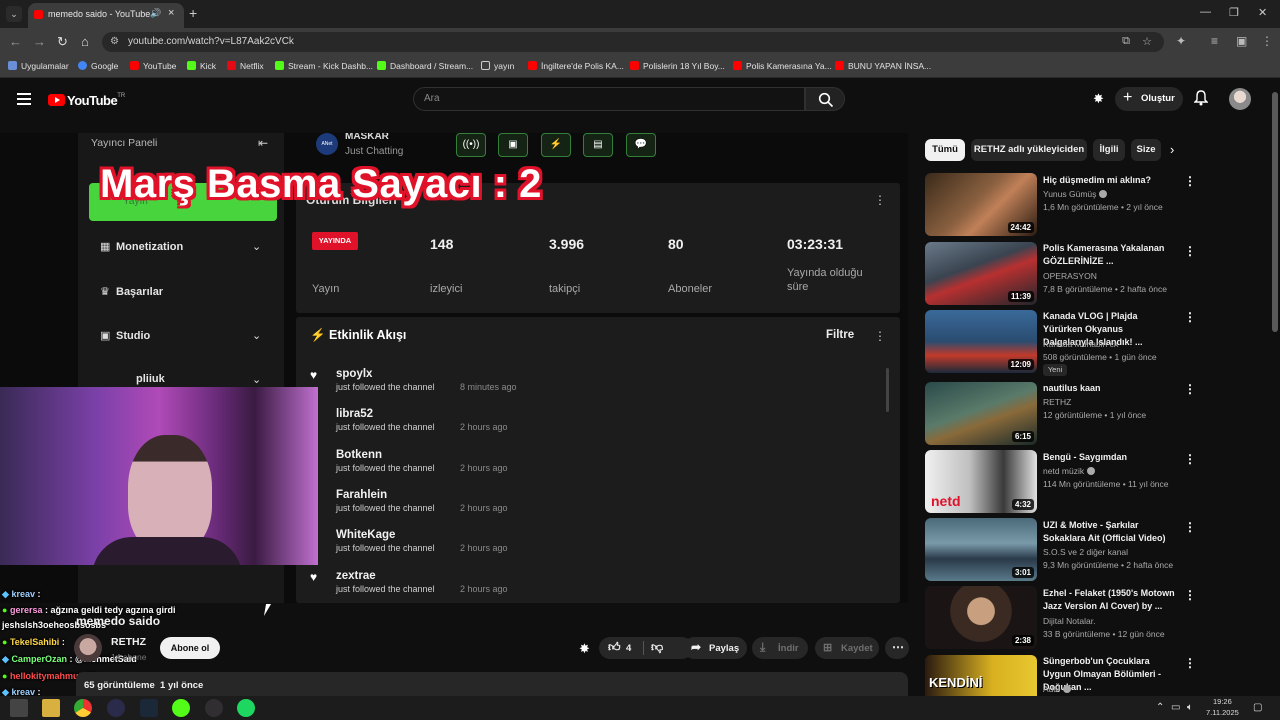  I want to click on rec-channel: RETHZ, so click(1057, 402).